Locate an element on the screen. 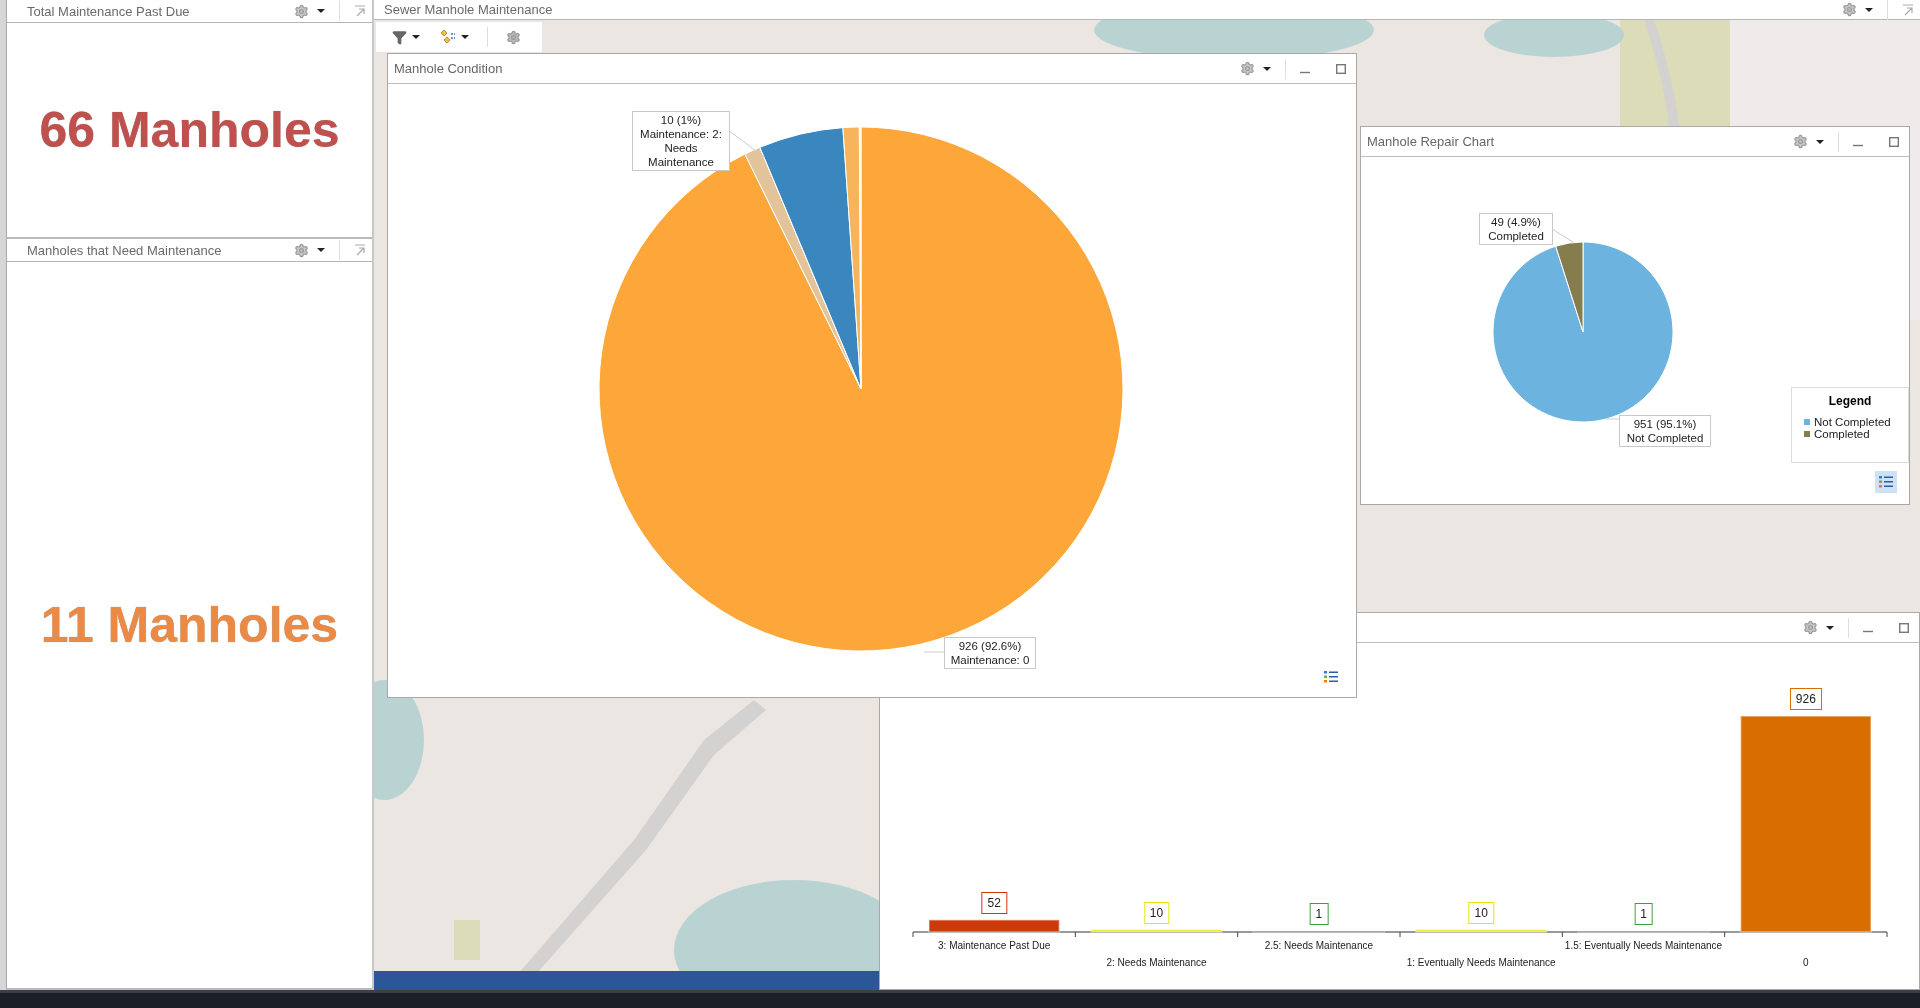 The image size is (1920, 1008). axis-label: 2.5: Needs Maintenance is located at coordinates (1319, 945).